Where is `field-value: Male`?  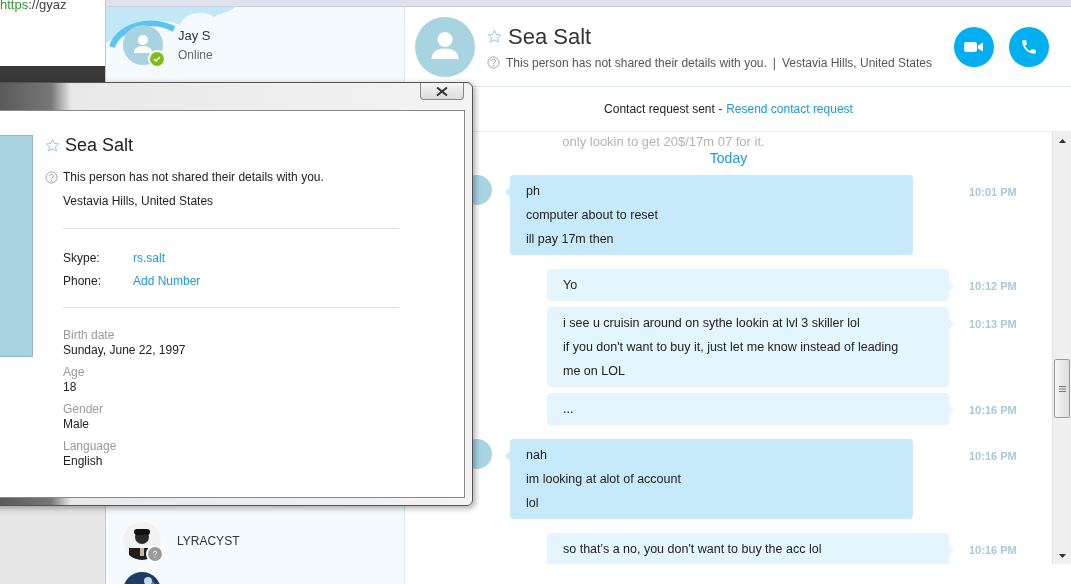 field-value: Male is located at coordinates (76, 424).